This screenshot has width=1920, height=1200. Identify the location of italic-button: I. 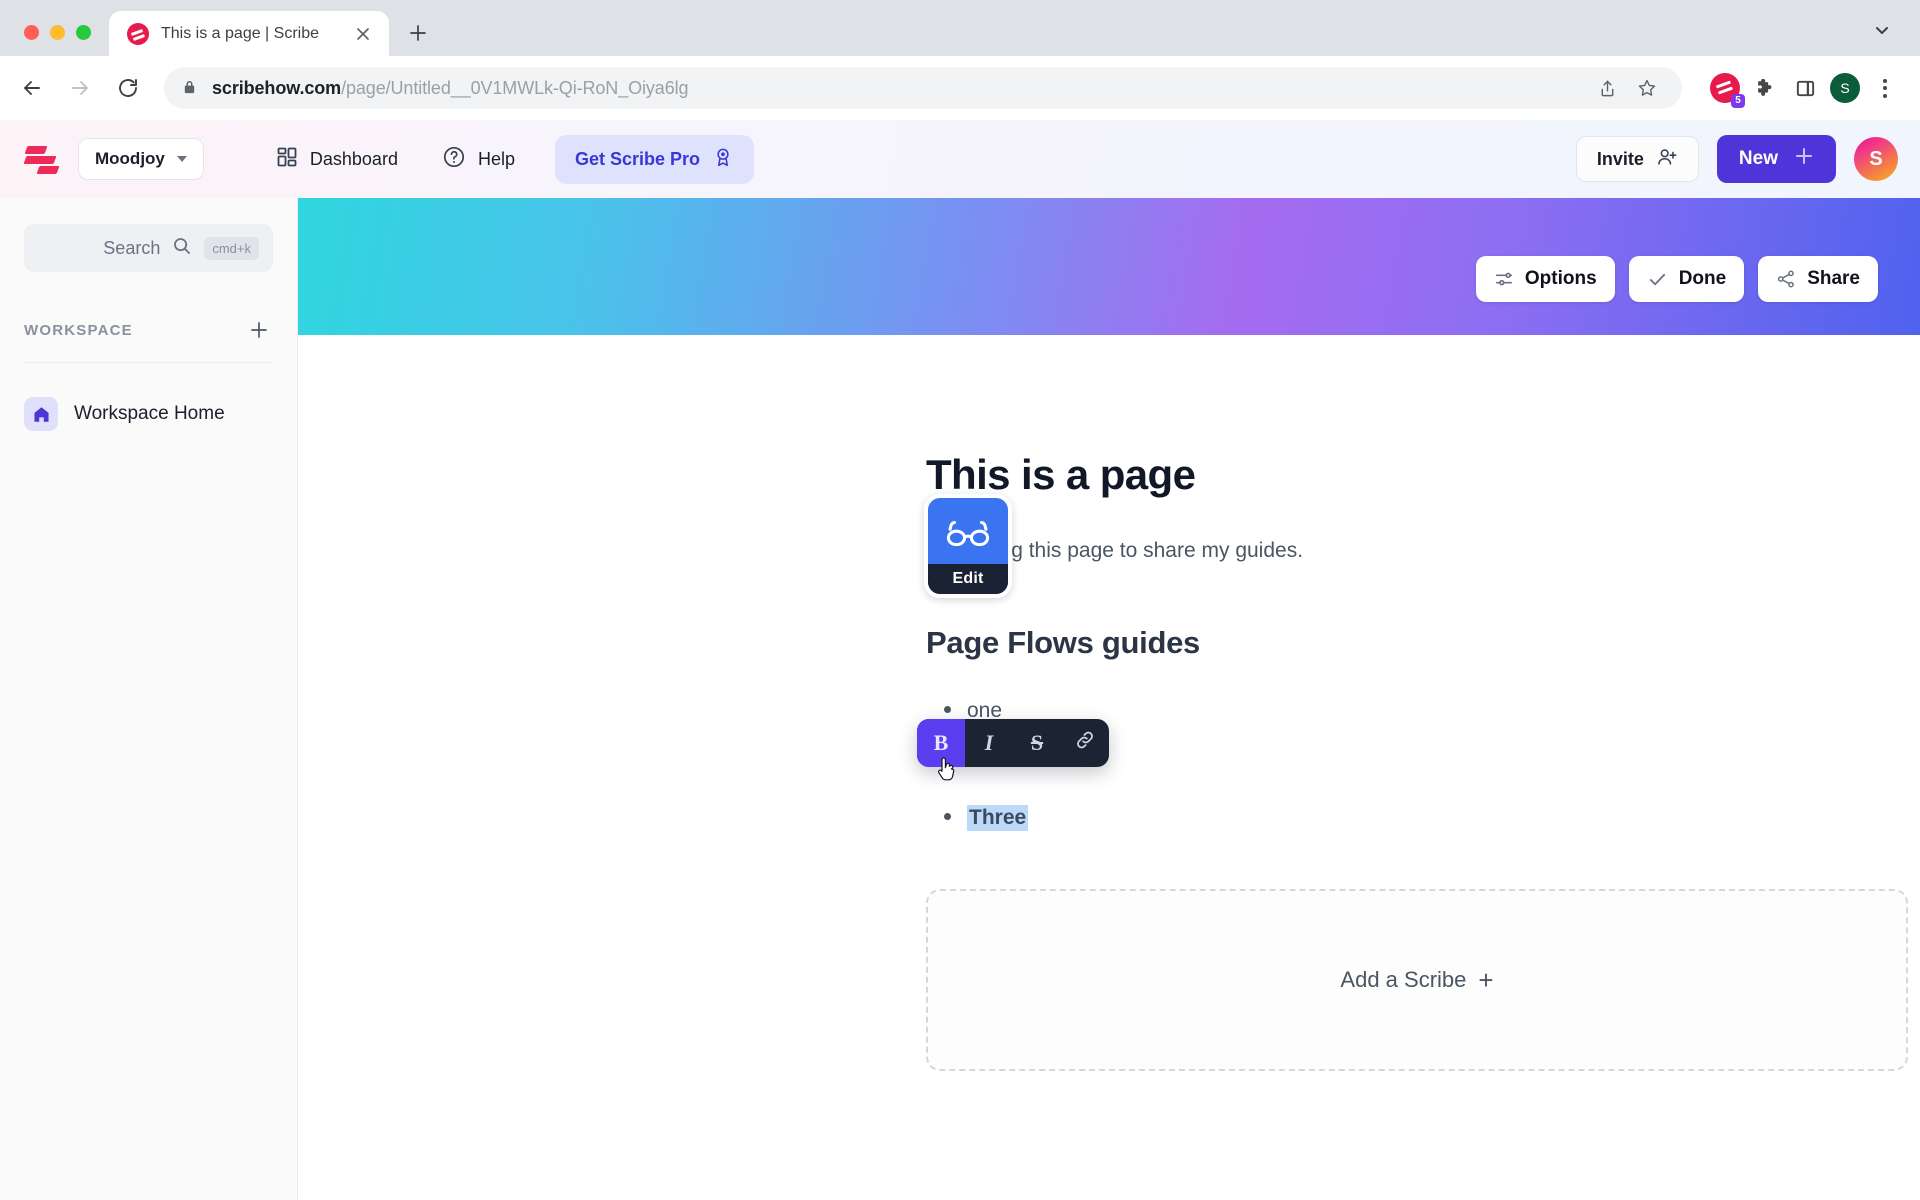
(989, 743).